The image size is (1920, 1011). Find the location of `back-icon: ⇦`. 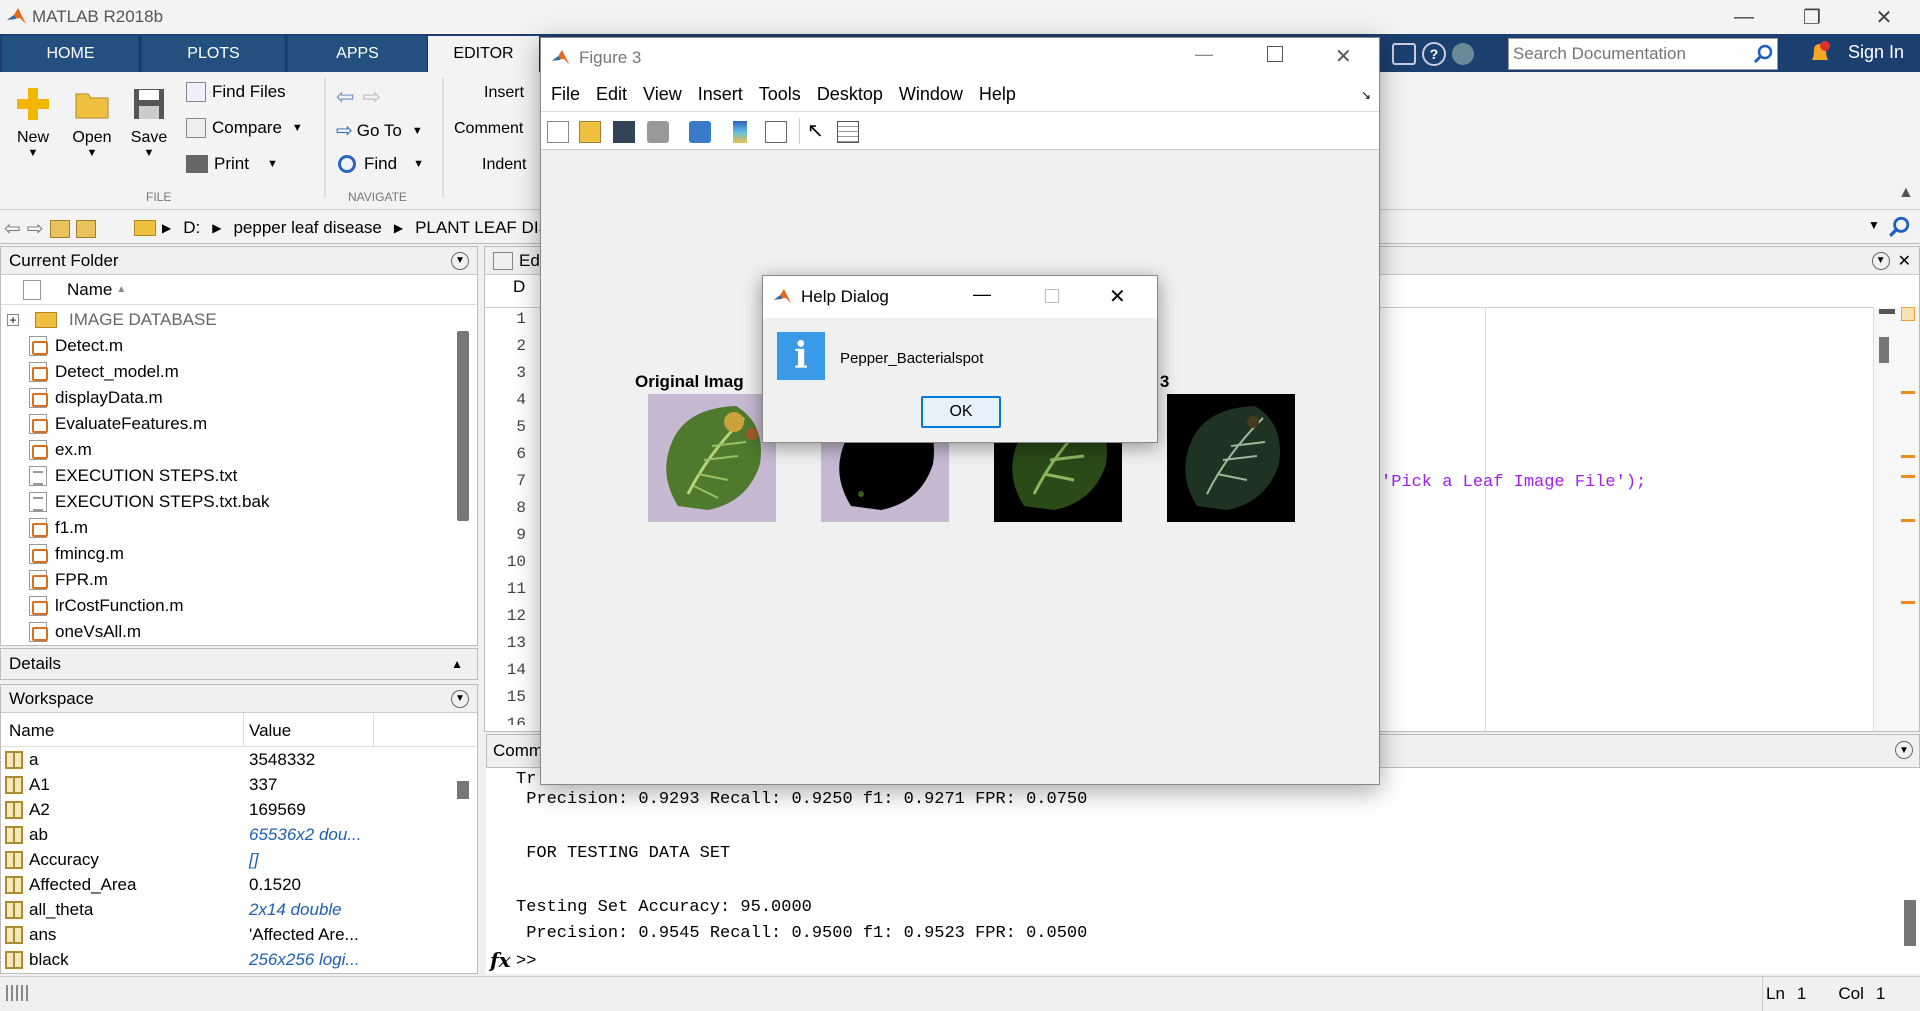

back-icon: ⇦ is located at coordinates (12, 228).